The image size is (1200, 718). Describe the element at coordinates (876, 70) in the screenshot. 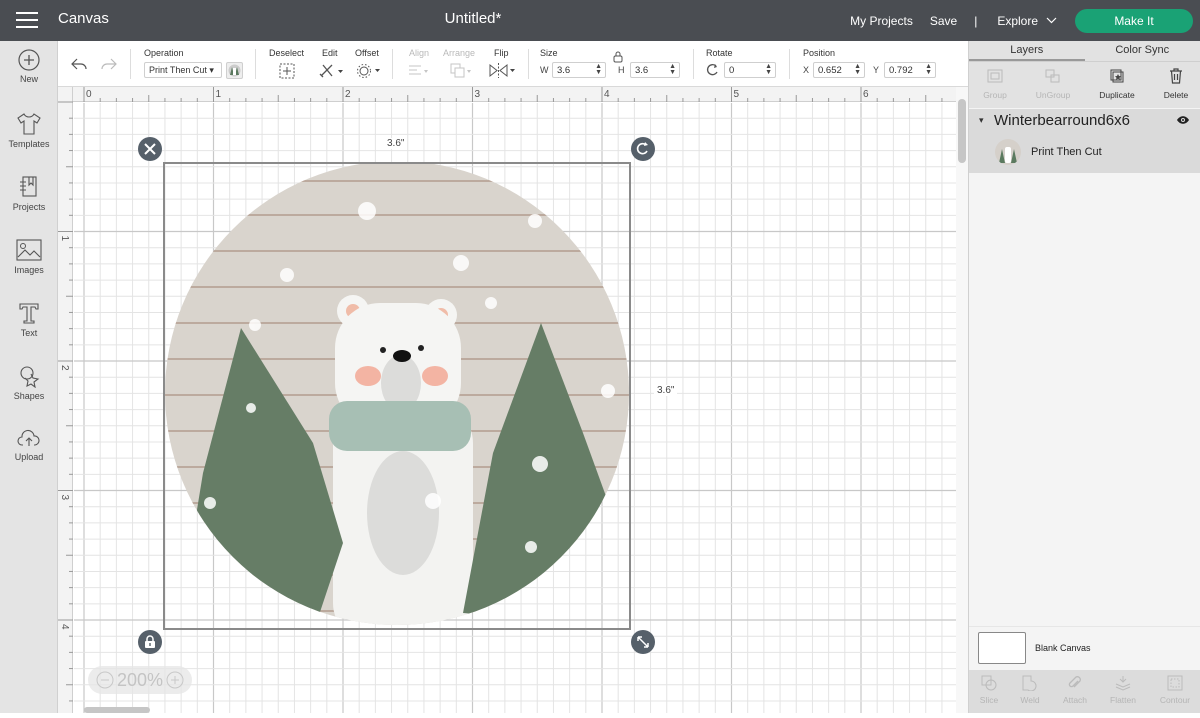

I see `y-axis-label: Y` at that location.